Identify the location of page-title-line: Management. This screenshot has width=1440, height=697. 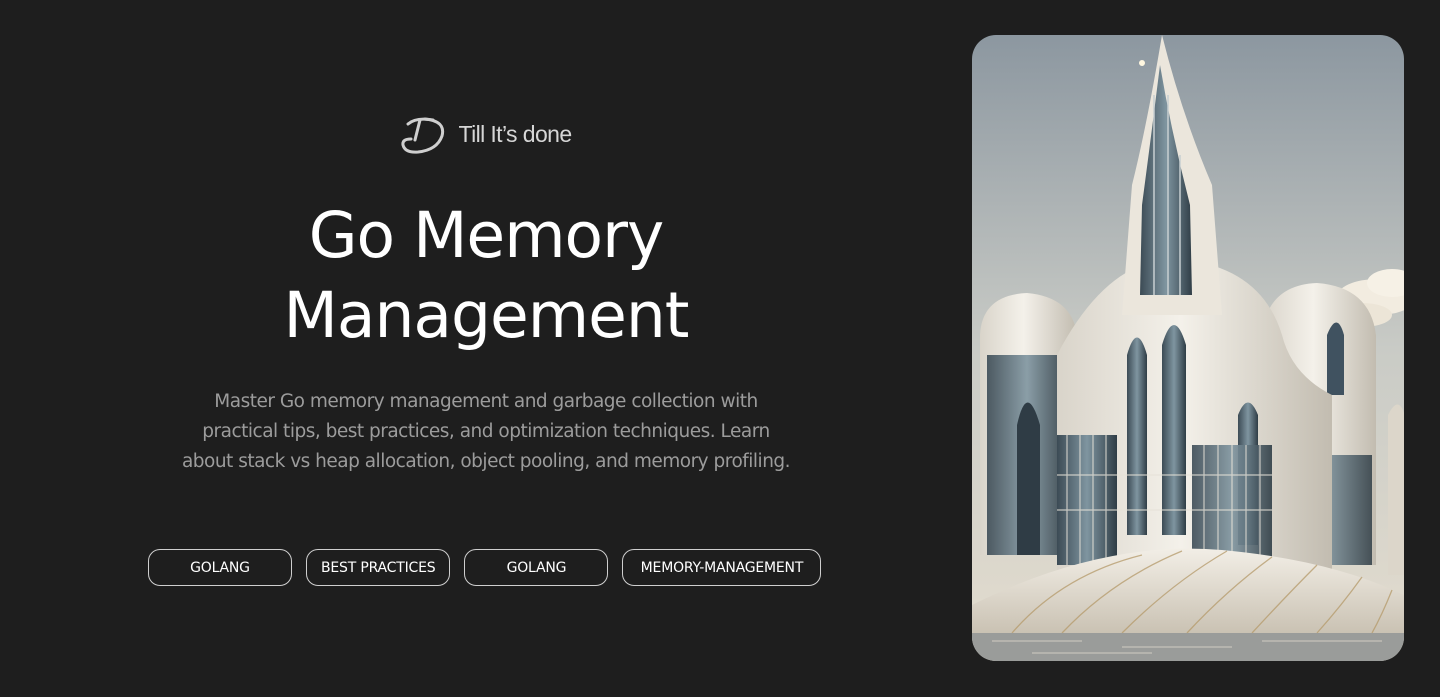
(486, 315).